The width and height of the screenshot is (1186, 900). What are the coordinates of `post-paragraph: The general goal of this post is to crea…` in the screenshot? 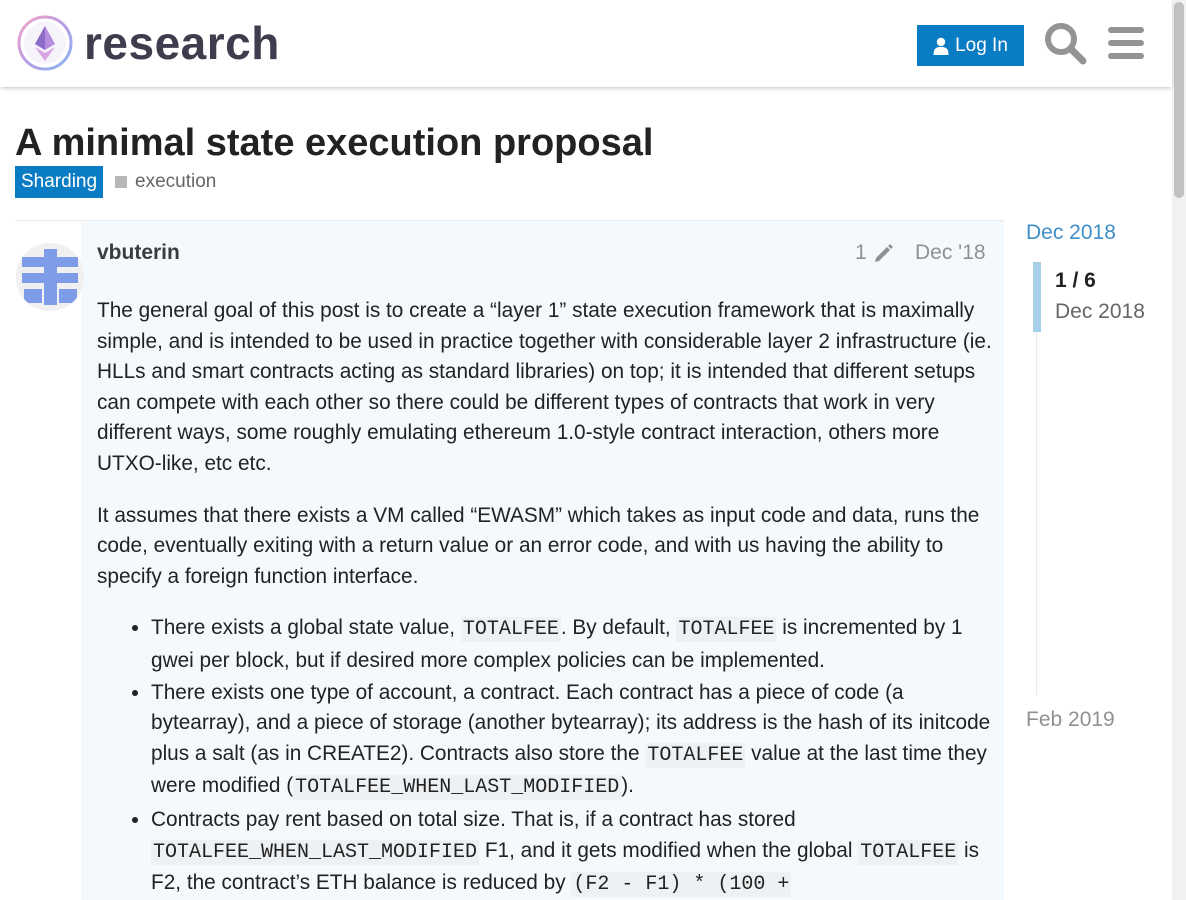 It's located at (544, 387).